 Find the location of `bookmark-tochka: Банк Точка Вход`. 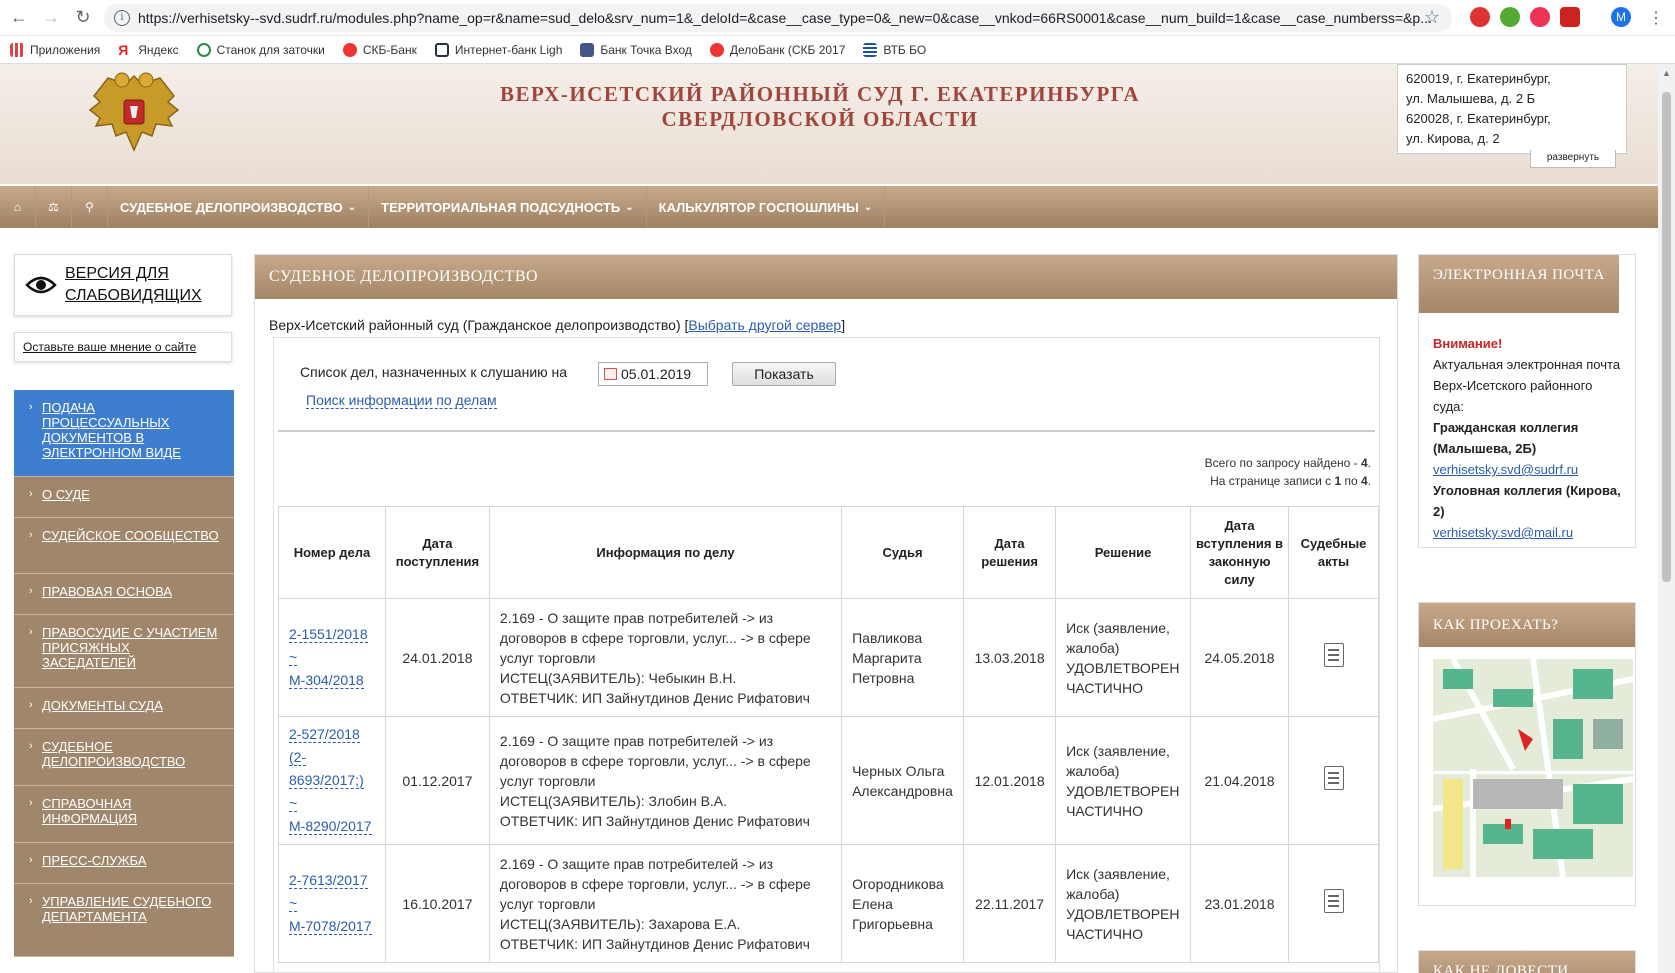

bookmark-tochka: Банк Точка Вход is located at coordinates (636, 49).